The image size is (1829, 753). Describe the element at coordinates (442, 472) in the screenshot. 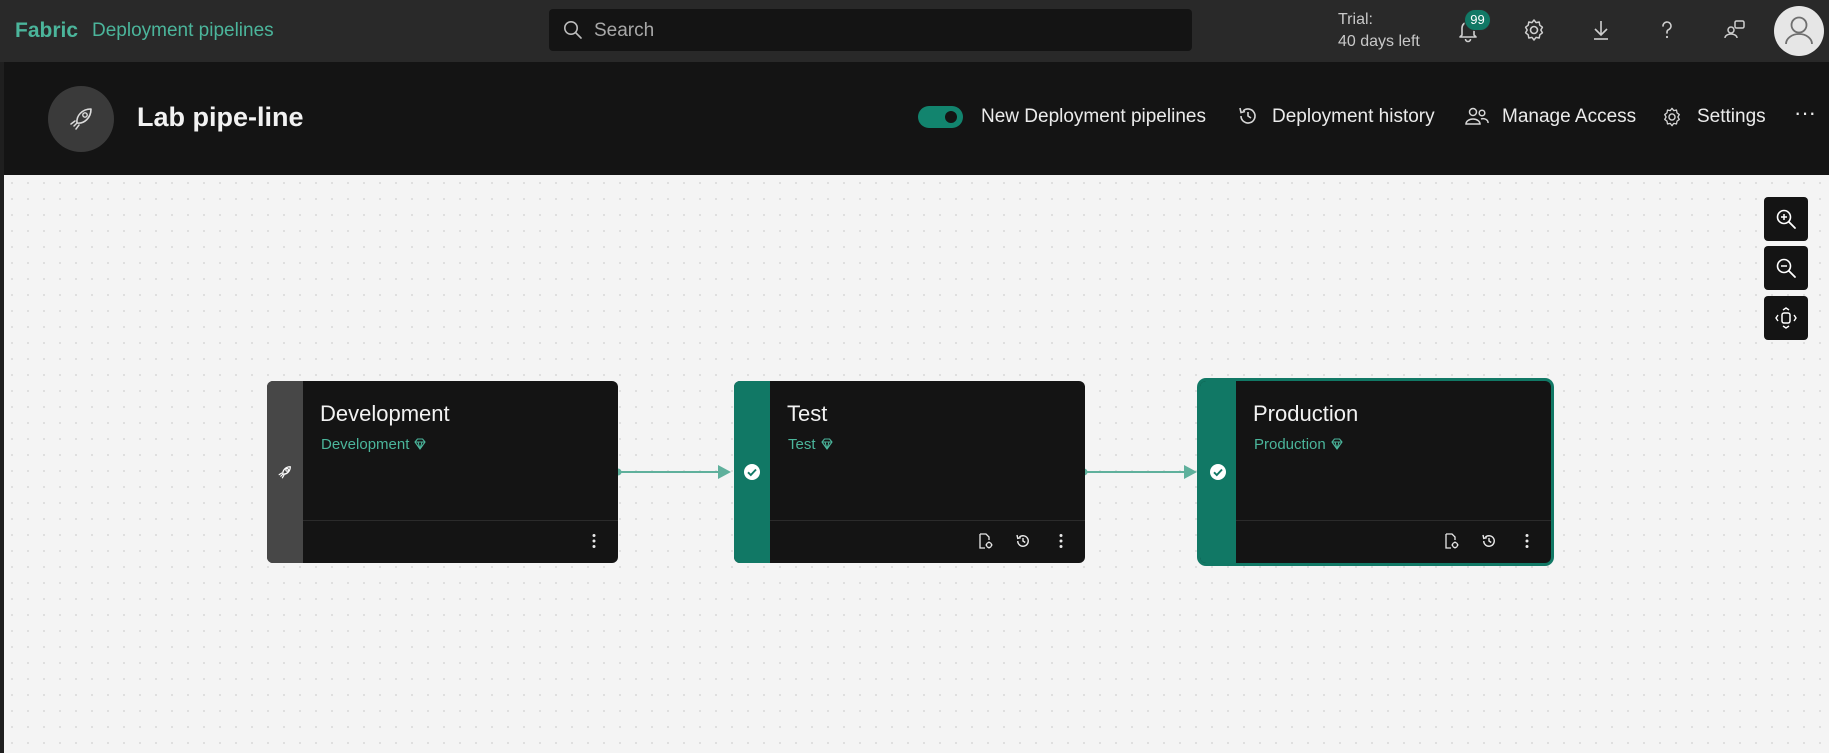

I see `stage-card-development: Development Development` at that location.